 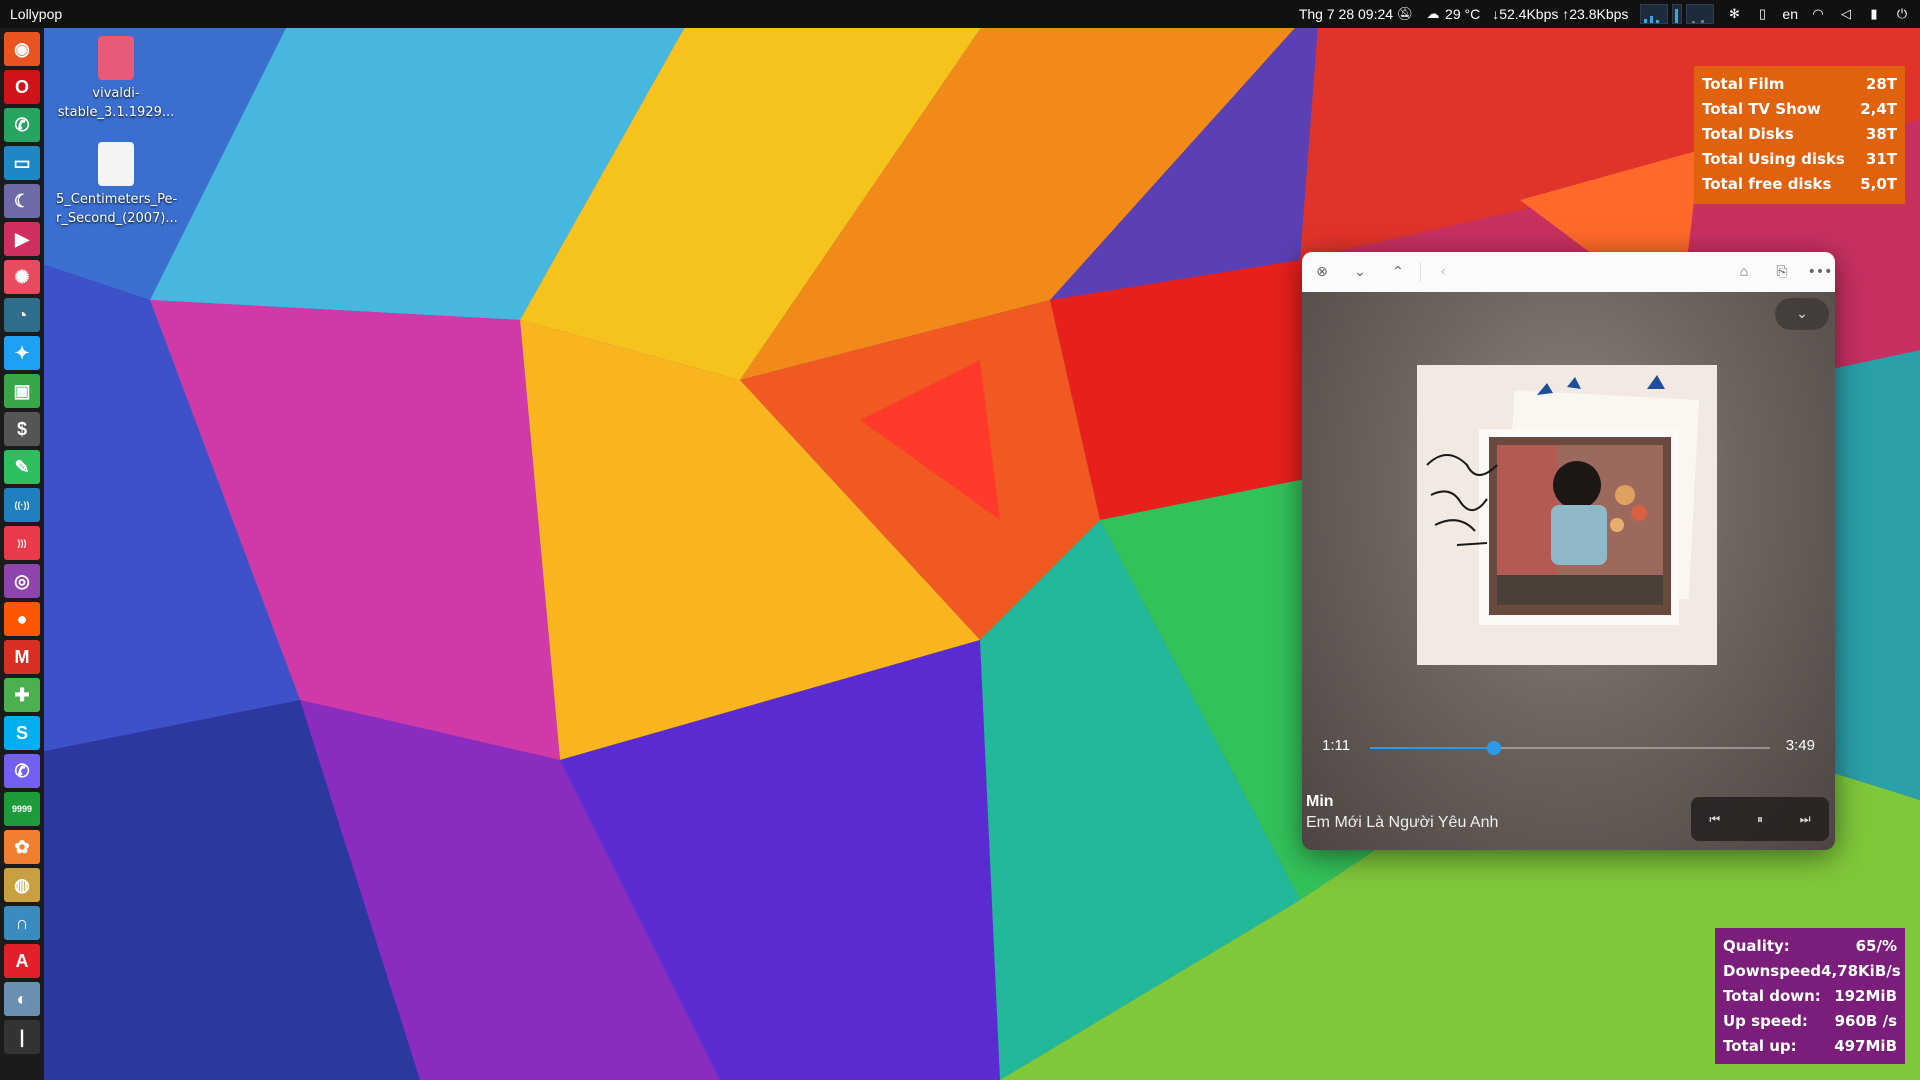 I want to click on clipboard-icon: ▯, so click(x=1762, y=14).